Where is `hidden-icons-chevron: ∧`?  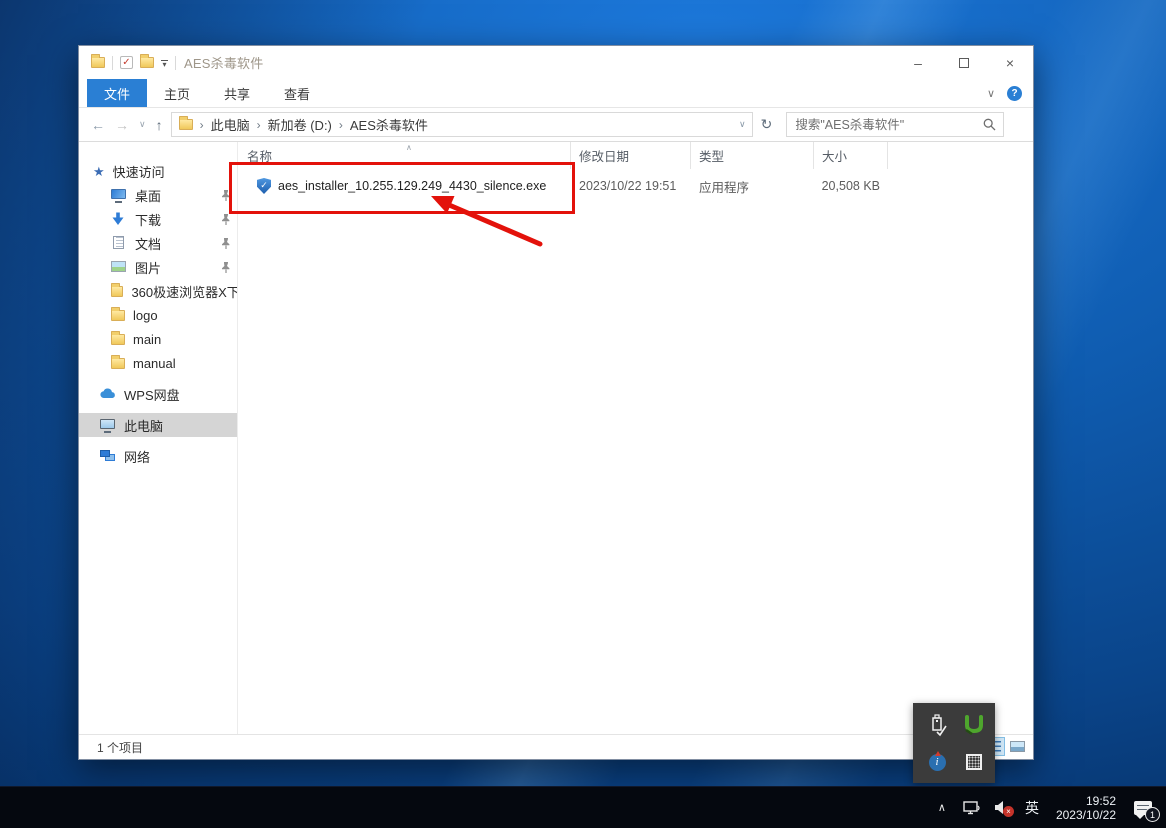 hidden-icons-chevron: ∧ is located at coordinates (942, 807).